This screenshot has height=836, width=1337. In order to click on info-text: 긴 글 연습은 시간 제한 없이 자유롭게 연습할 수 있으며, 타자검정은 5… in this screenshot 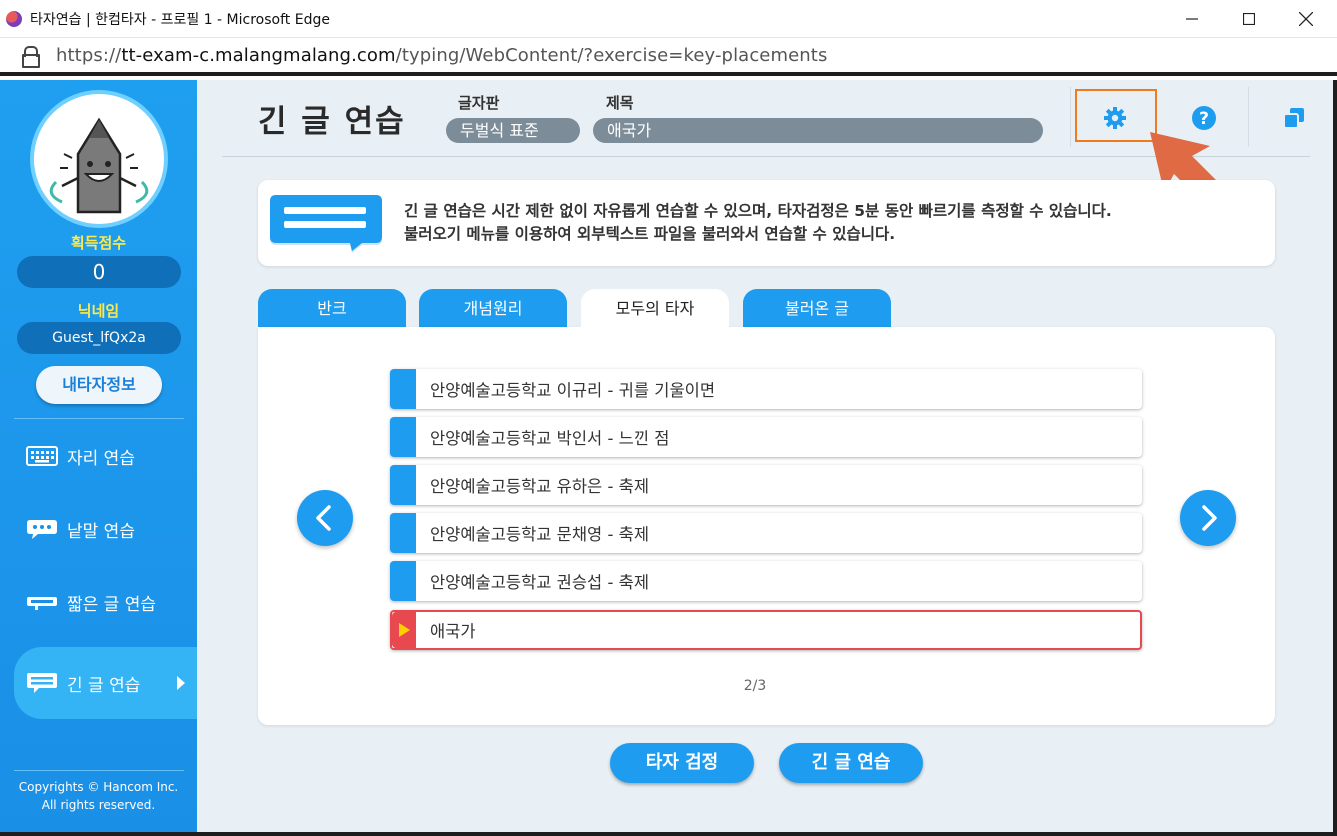, I will do `click(758, 223)`.